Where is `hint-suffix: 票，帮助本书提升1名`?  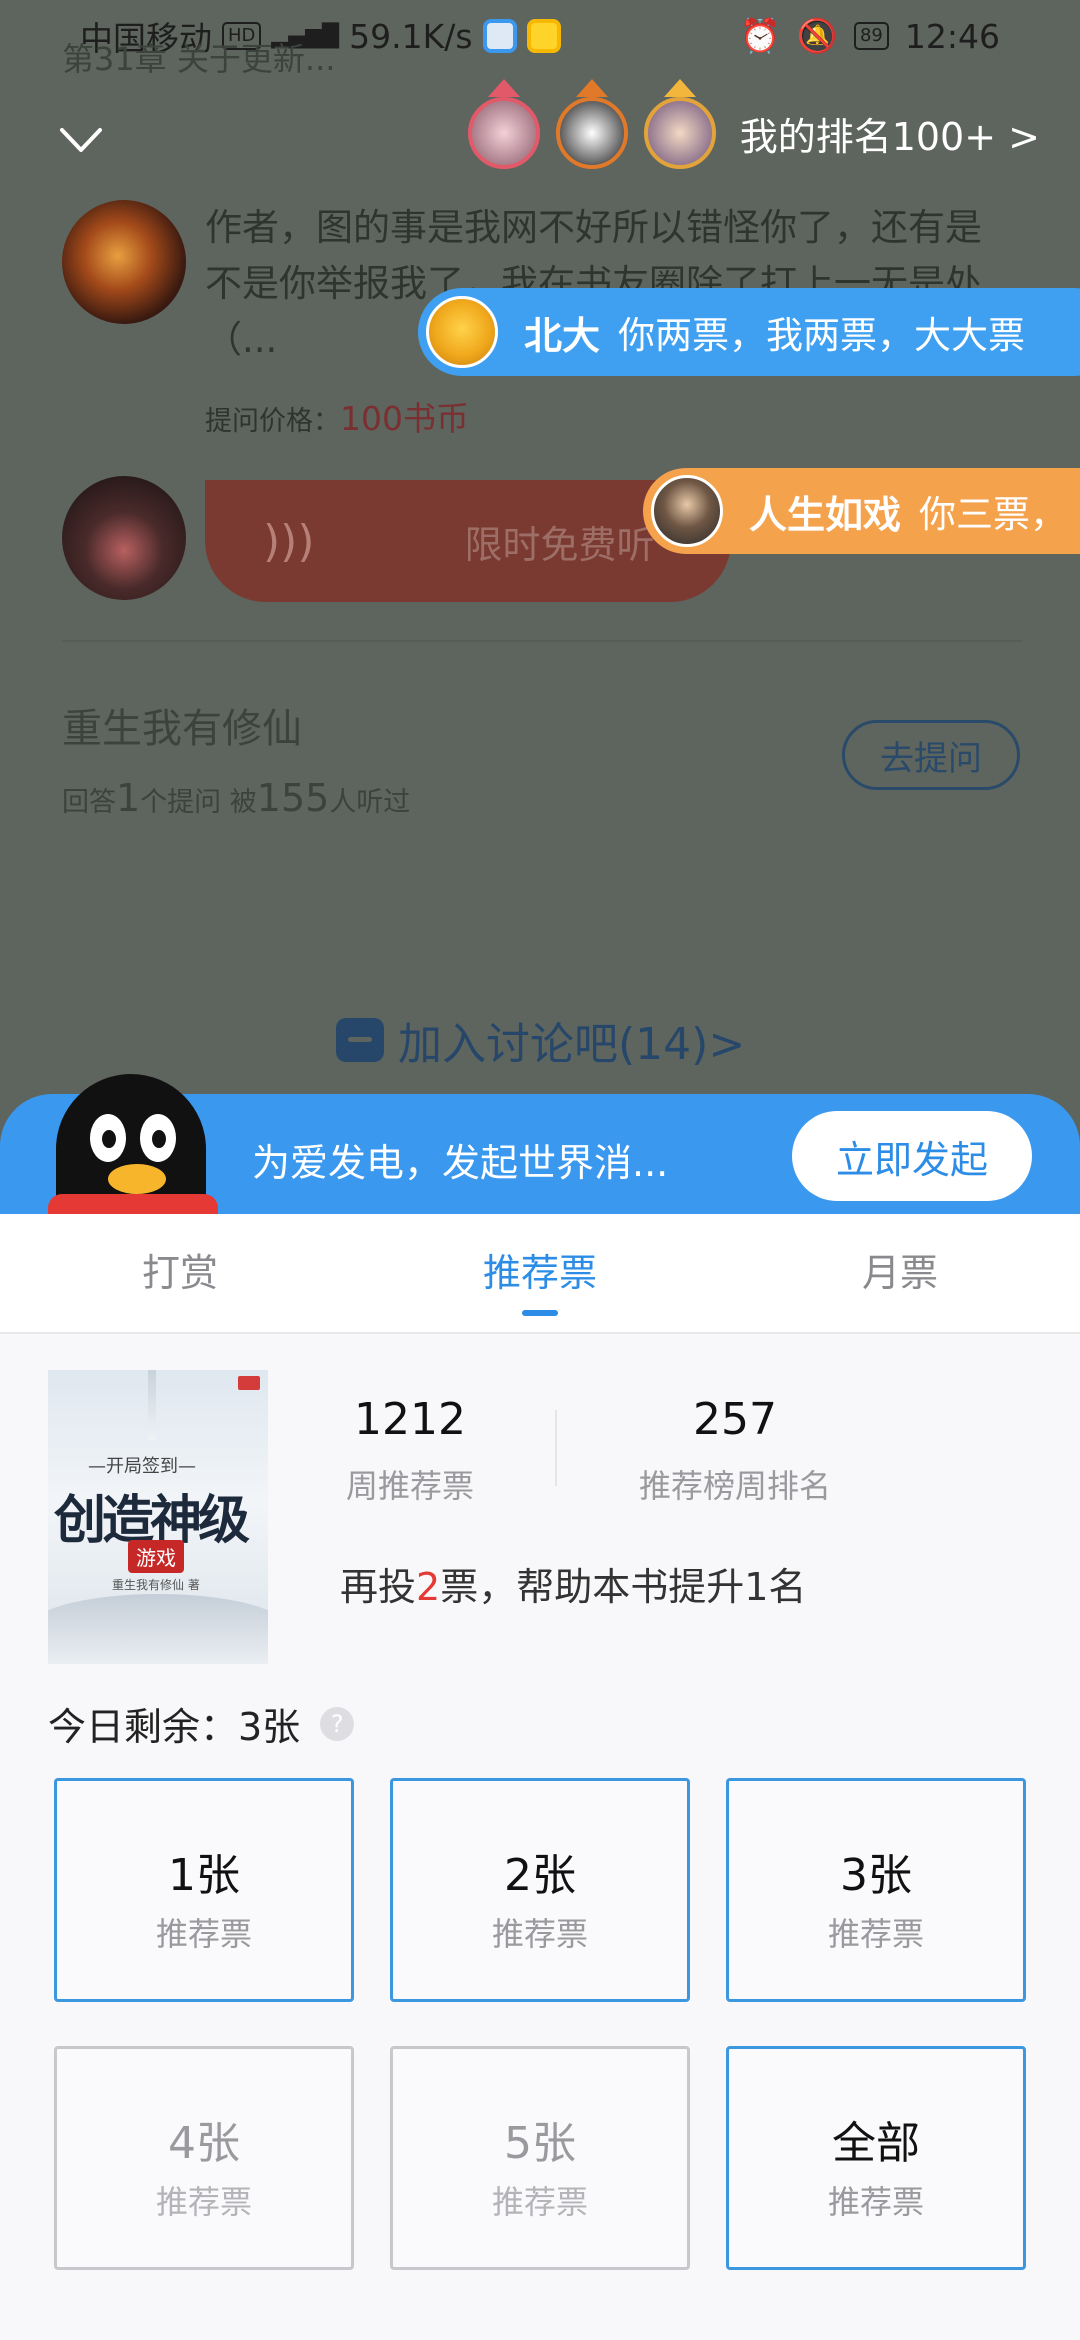 hint-suffix: 票，帮助本书提升1名 is located at coordinates (623, 1587).